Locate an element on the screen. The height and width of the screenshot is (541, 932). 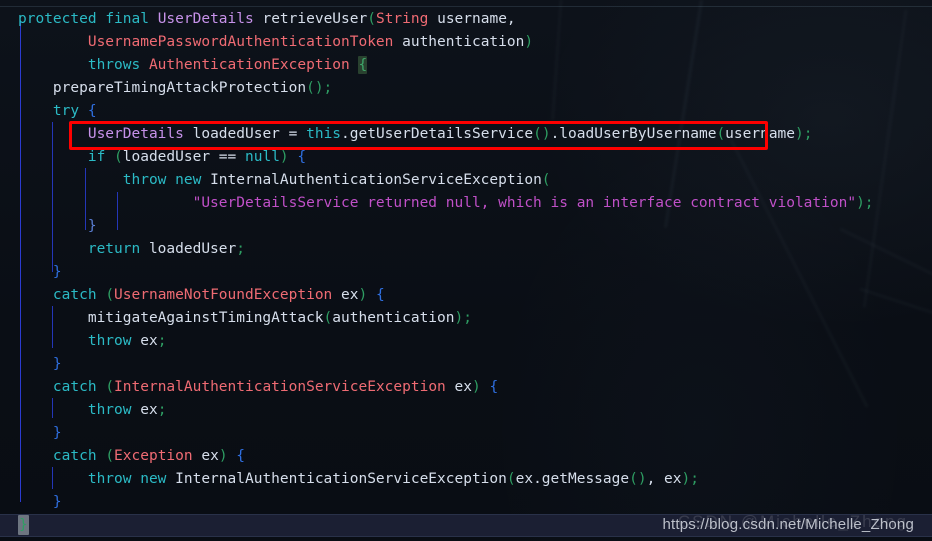
code-token: == is located at coordinates (231, 157).